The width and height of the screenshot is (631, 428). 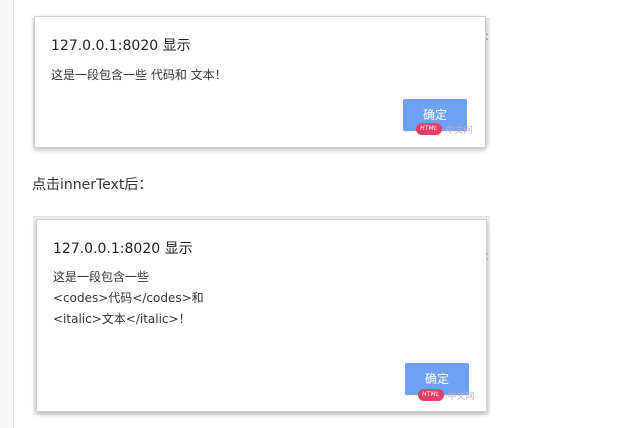 I want to click on dialog-message-line: <codes>代码</codes>和, so click(x=128, y=298).